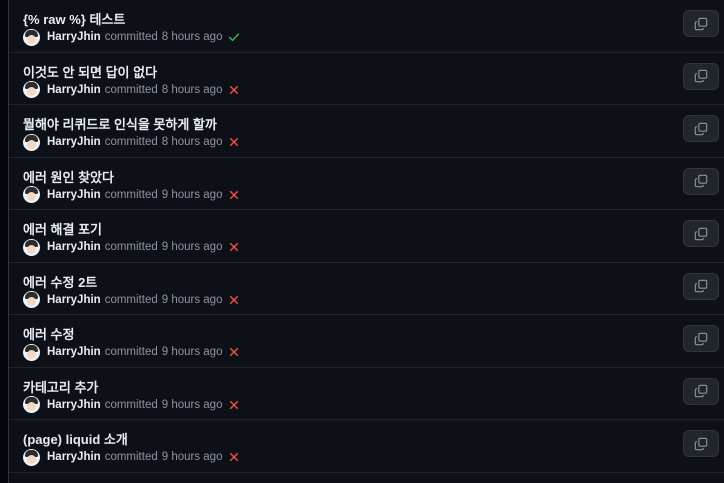 The image size is (724, 483). What do you see at coordinates (90, 71) in the screenshot?
I see `commit-title-link: 이것도 안 되면 답이 없다` at bounding box center [90, 71].